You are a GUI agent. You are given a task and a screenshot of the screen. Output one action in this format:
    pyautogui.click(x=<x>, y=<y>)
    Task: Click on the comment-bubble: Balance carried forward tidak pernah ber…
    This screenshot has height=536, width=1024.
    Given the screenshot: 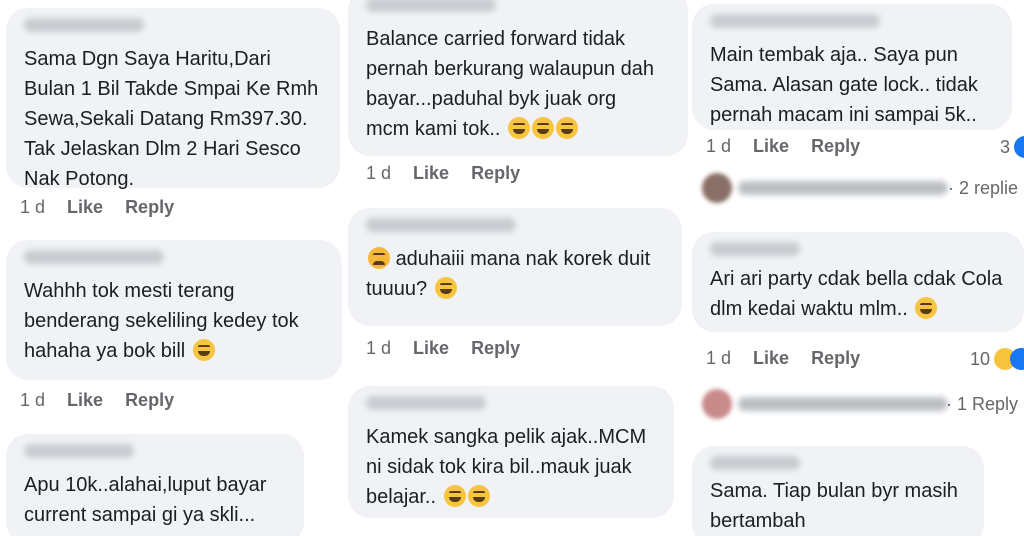 What is the action you would take?
    pyautogui.click(x=518, y=78)
    